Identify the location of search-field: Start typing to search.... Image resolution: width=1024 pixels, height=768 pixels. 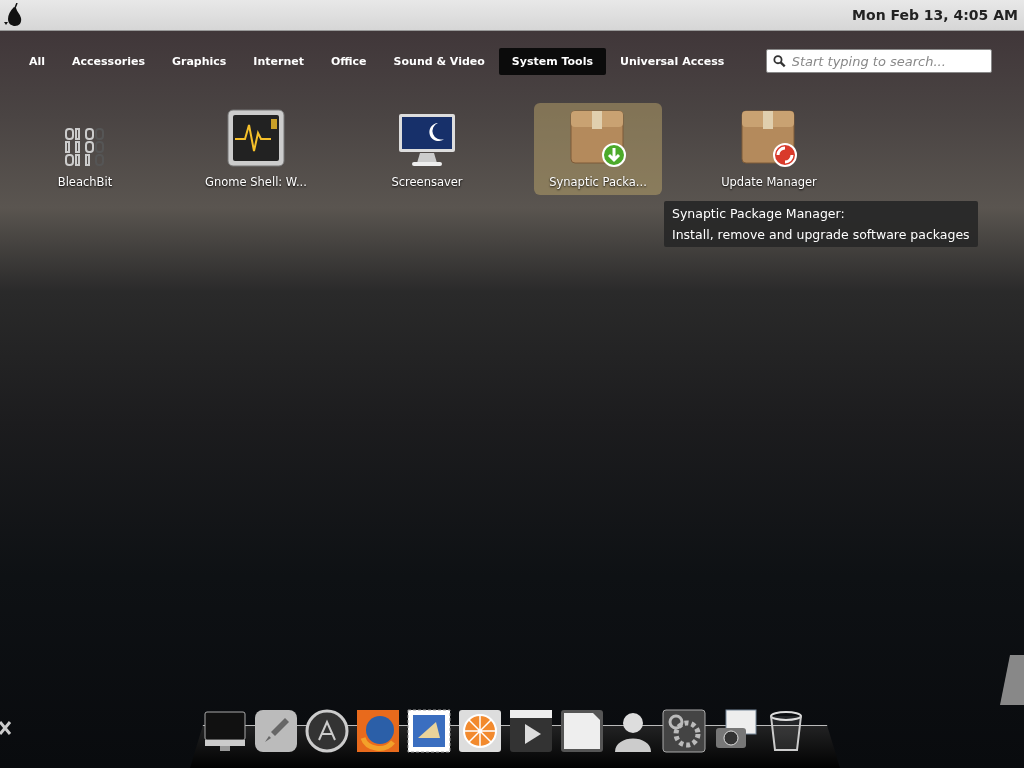
(879, 61).